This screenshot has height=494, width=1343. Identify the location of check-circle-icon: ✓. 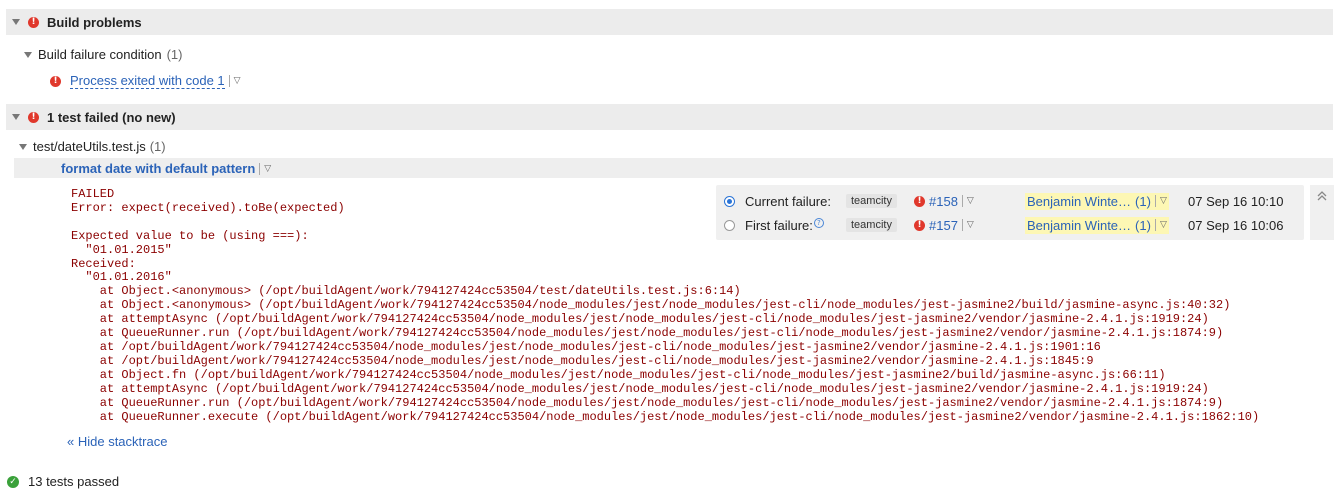
(13, 481).